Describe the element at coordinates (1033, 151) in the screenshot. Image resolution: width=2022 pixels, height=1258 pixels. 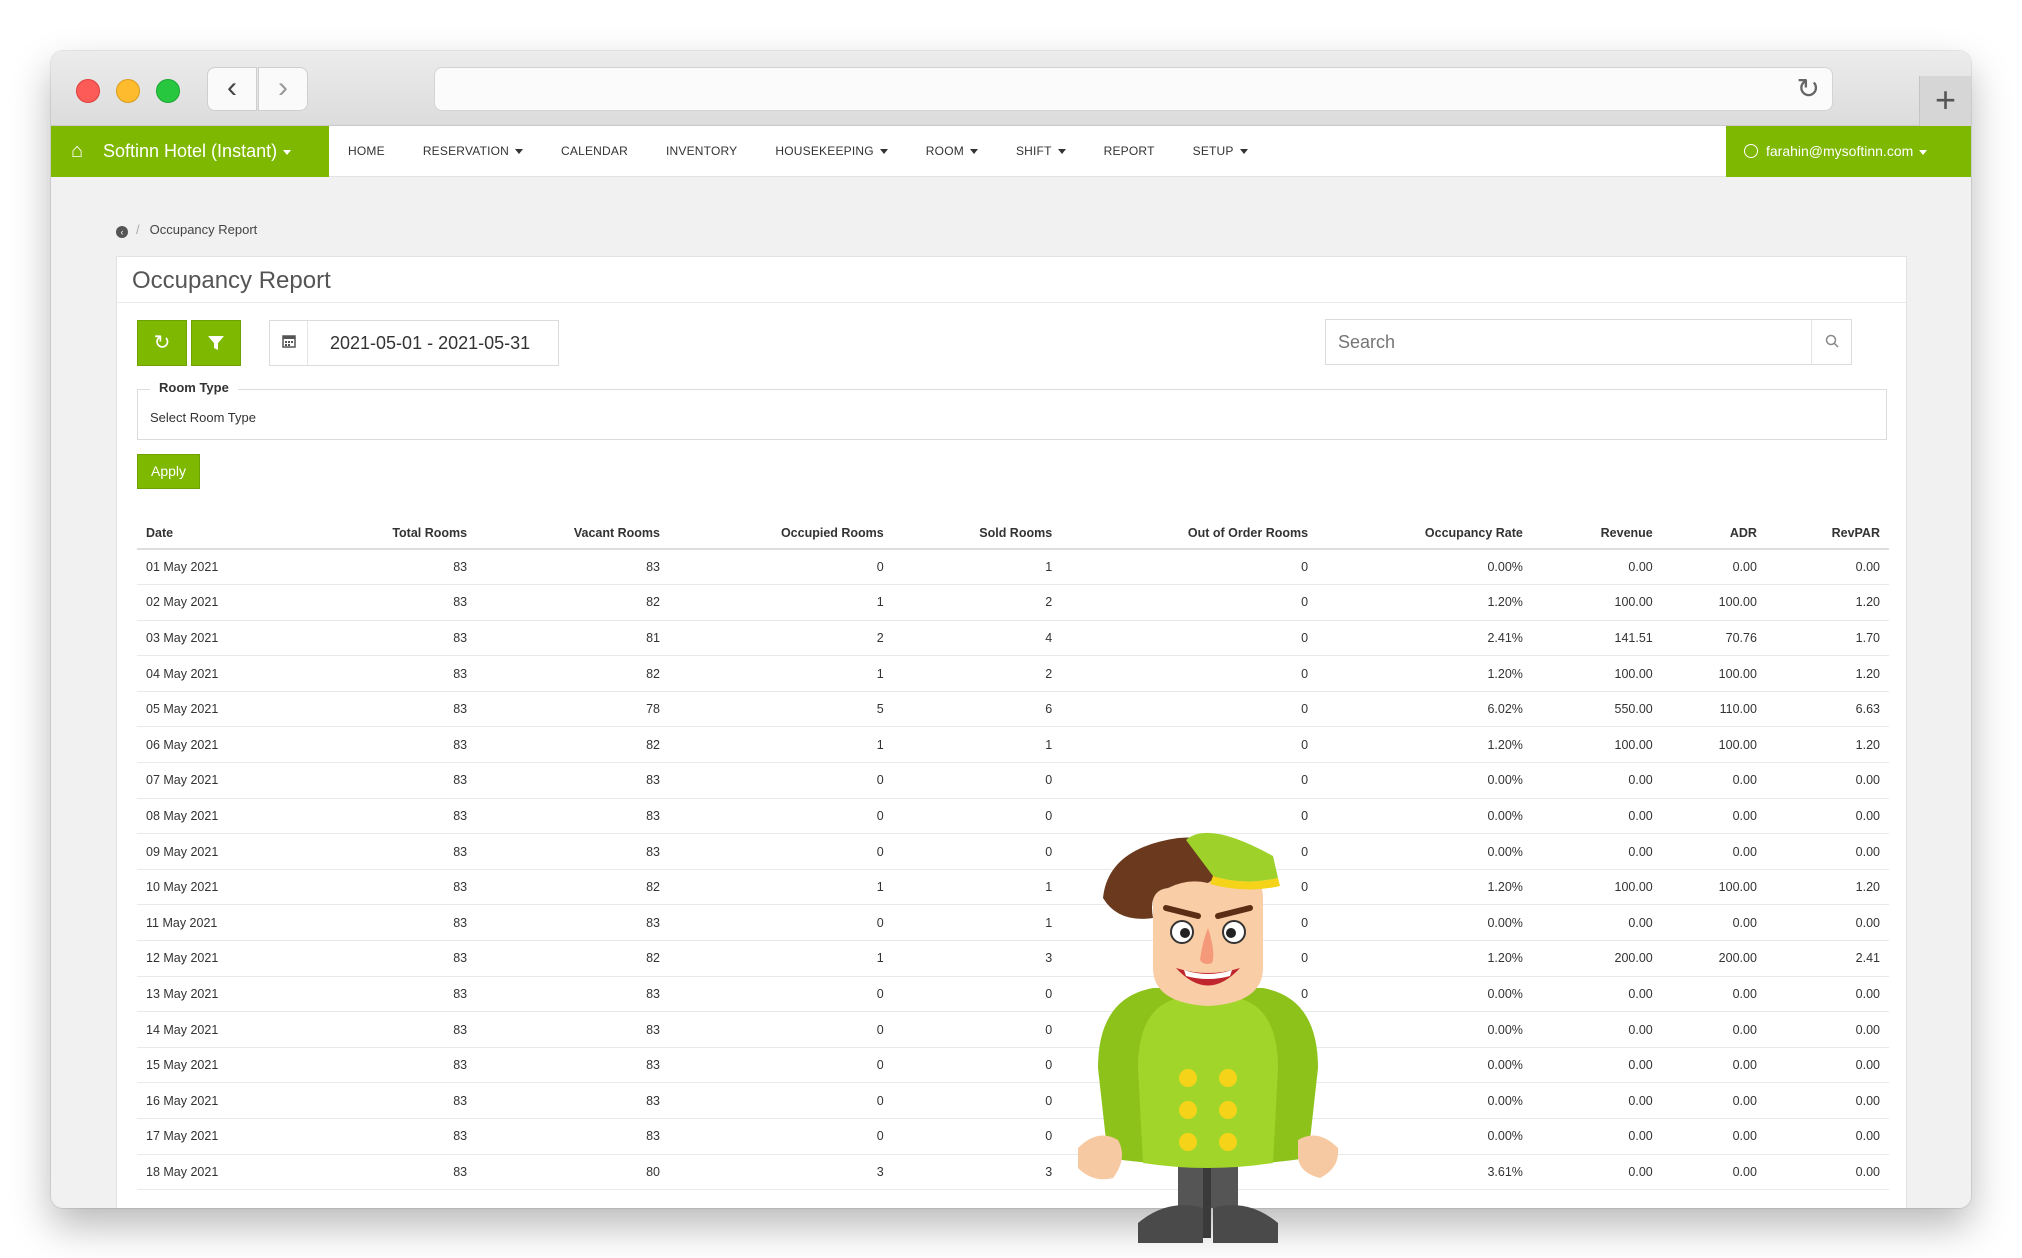
I see `nav-item-label: SHIFT` at that location.